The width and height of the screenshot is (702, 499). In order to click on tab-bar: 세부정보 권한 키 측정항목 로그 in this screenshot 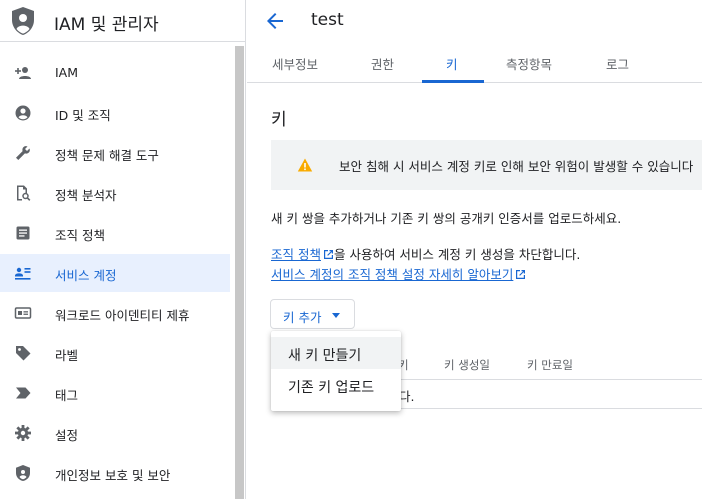, I will do `click(474, 62)`.